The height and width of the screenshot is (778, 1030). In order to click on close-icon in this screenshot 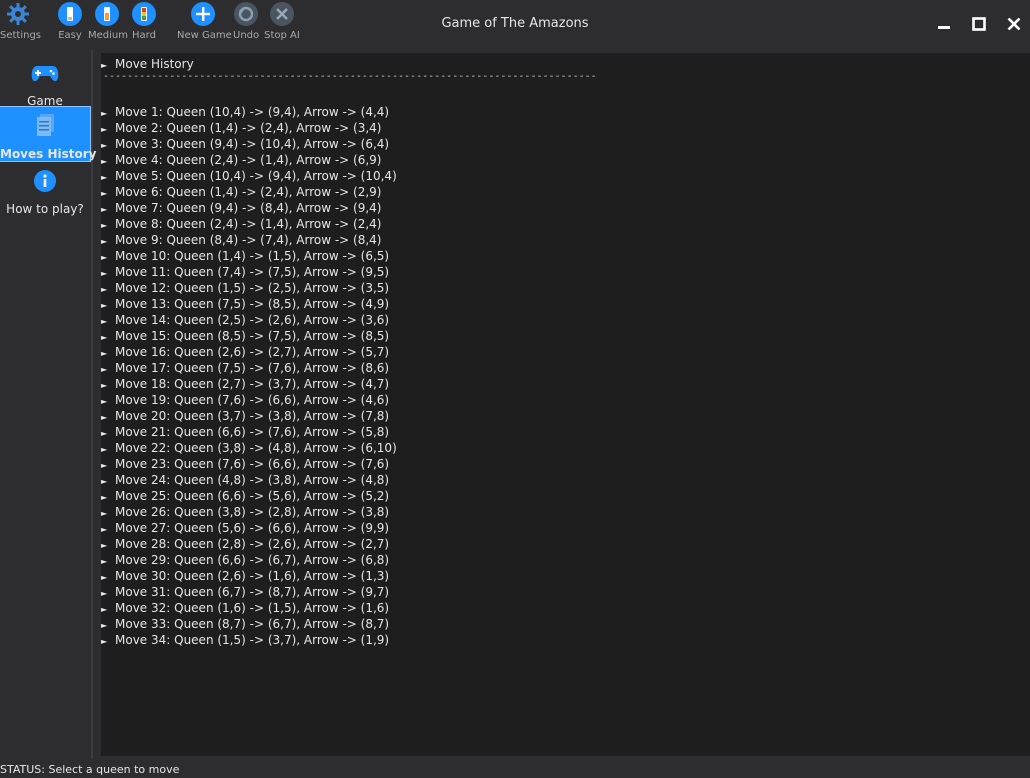, I will do `click(1014, 24)`.